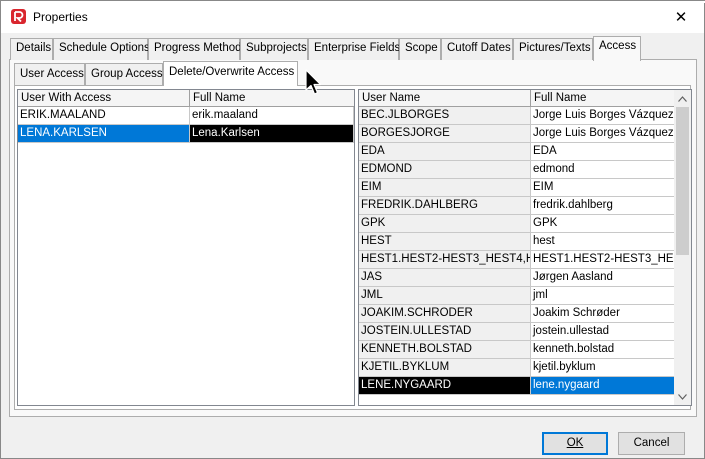 This screenshot has width=705, height=459. What do you see at coordinates (445, 188) in the screenshot?
I see `cell-user-name: EIM` at bounding box center [445, 188].